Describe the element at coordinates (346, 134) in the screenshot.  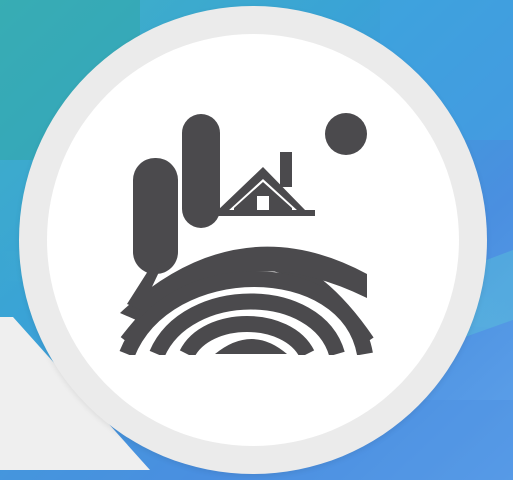
I see `sun-icon` at that location.